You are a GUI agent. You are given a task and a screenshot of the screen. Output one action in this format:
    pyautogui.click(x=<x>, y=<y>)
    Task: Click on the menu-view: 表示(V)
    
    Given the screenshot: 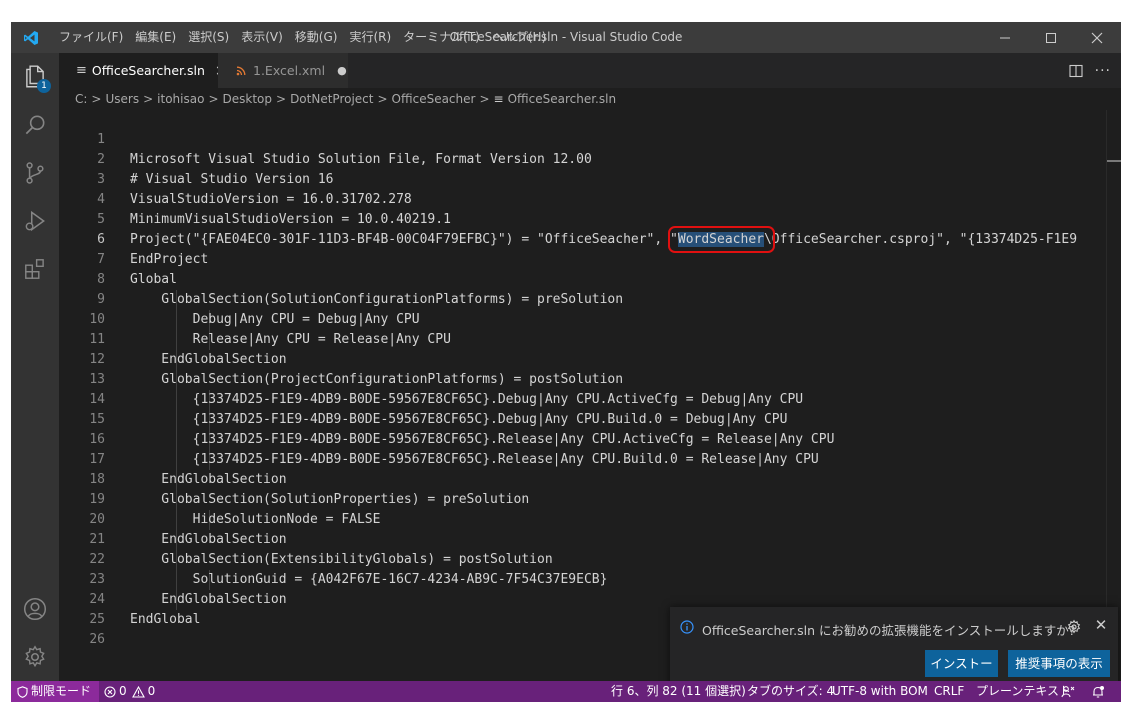 What is the action you would take?
    pyautogui.click(x=262, y=37)
    